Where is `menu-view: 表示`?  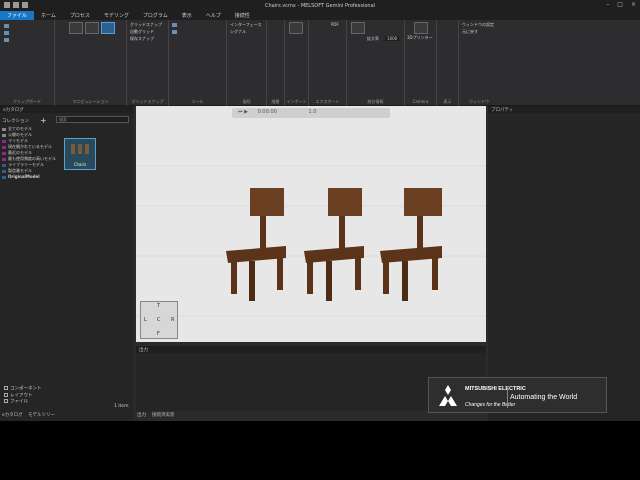 menu-view: 表示 is located at coordinates (187, 15).